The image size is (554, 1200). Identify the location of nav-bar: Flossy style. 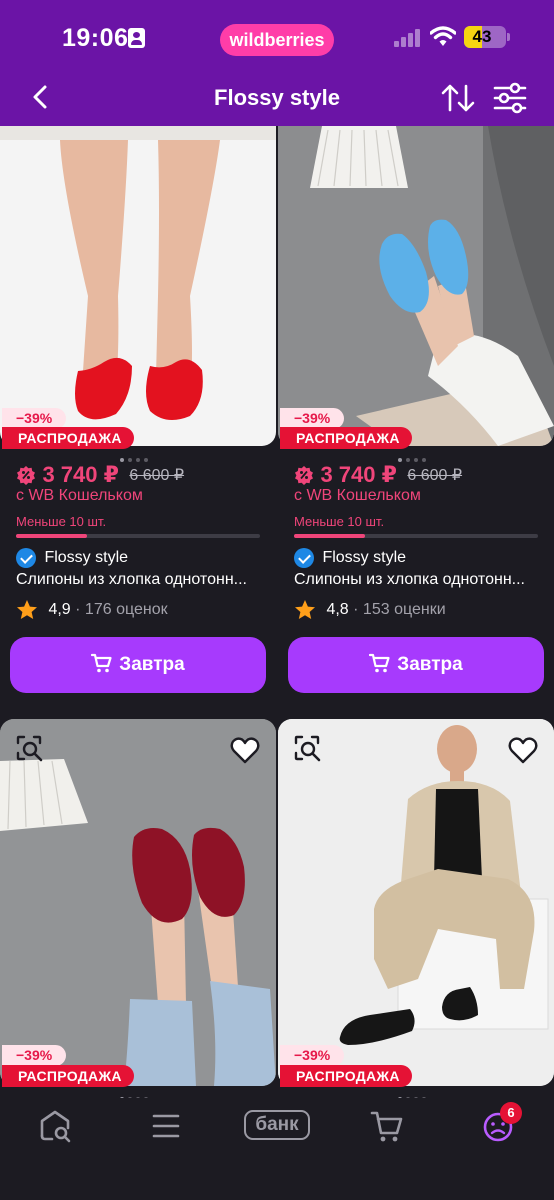
(277, 99).